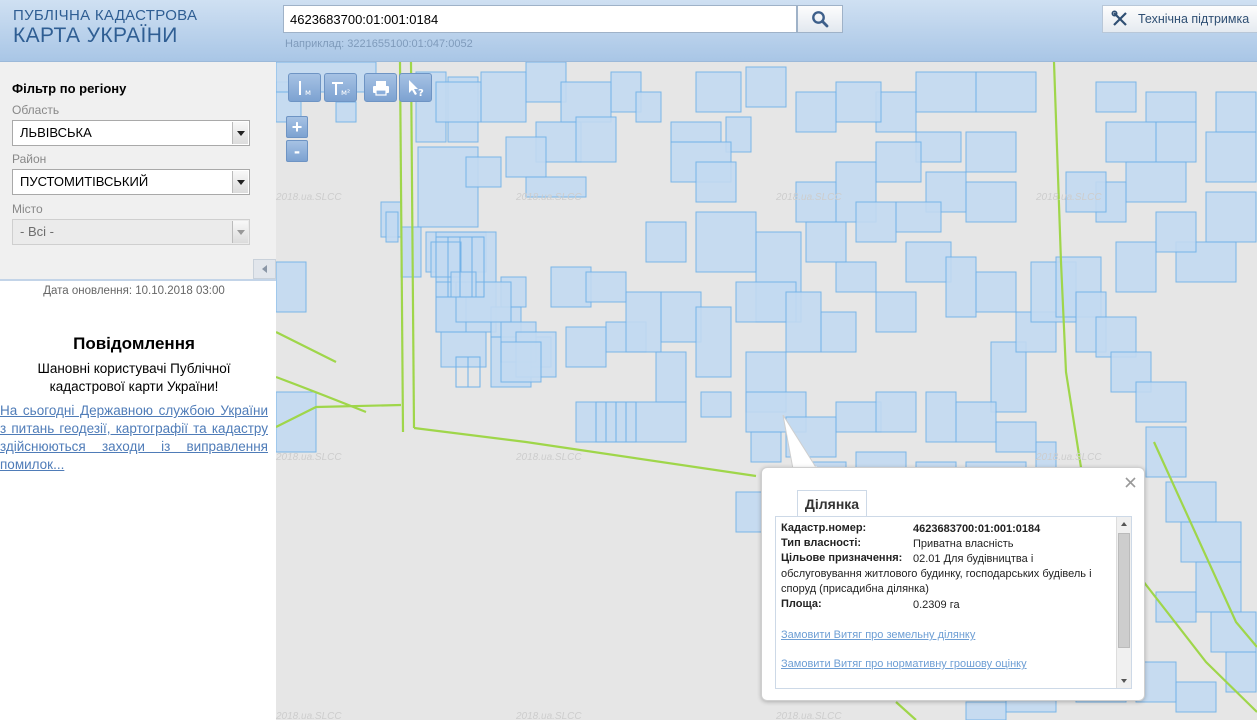  What do you see at coordinates (973, 559) in the screenshot?
I see `purpose-line-1: 02.01 Для будівництва і` at bounding box center [973, 559].